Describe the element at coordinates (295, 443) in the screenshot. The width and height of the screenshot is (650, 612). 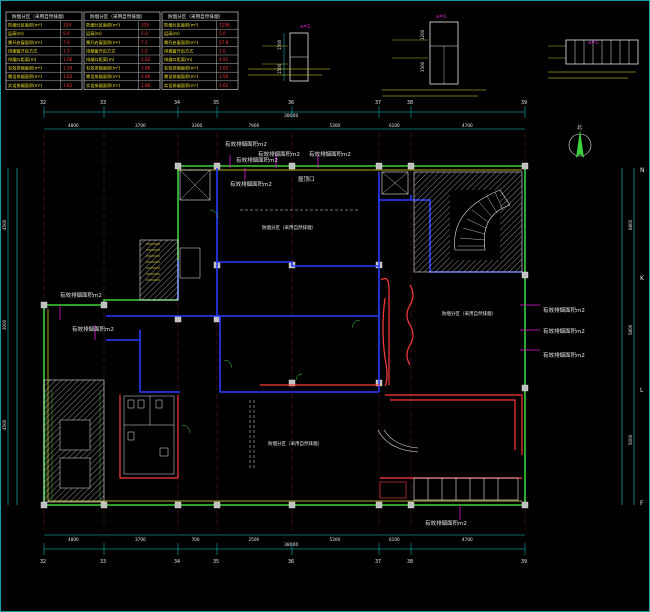
I see `room-label-bottom: 防烟分区（采用自然排烟）` at that location.